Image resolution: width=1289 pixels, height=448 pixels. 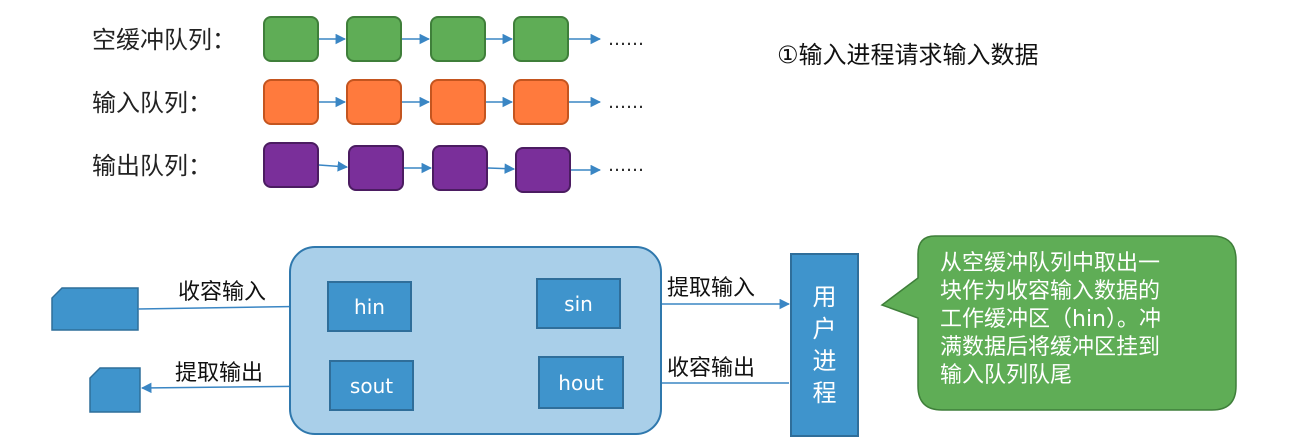 I want to click on callout-line: 输入队列队尾, so click(x=1006, y=375).